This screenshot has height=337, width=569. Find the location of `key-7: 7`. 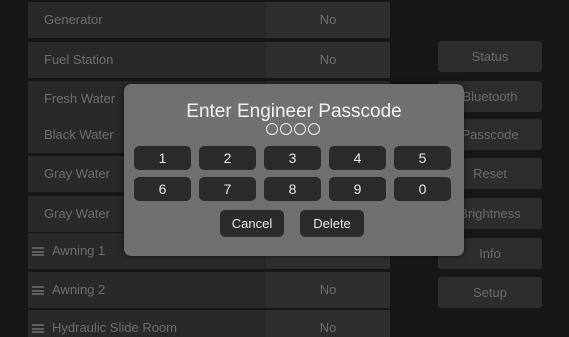

key-7: 7 is located at coordinates (227, 189).